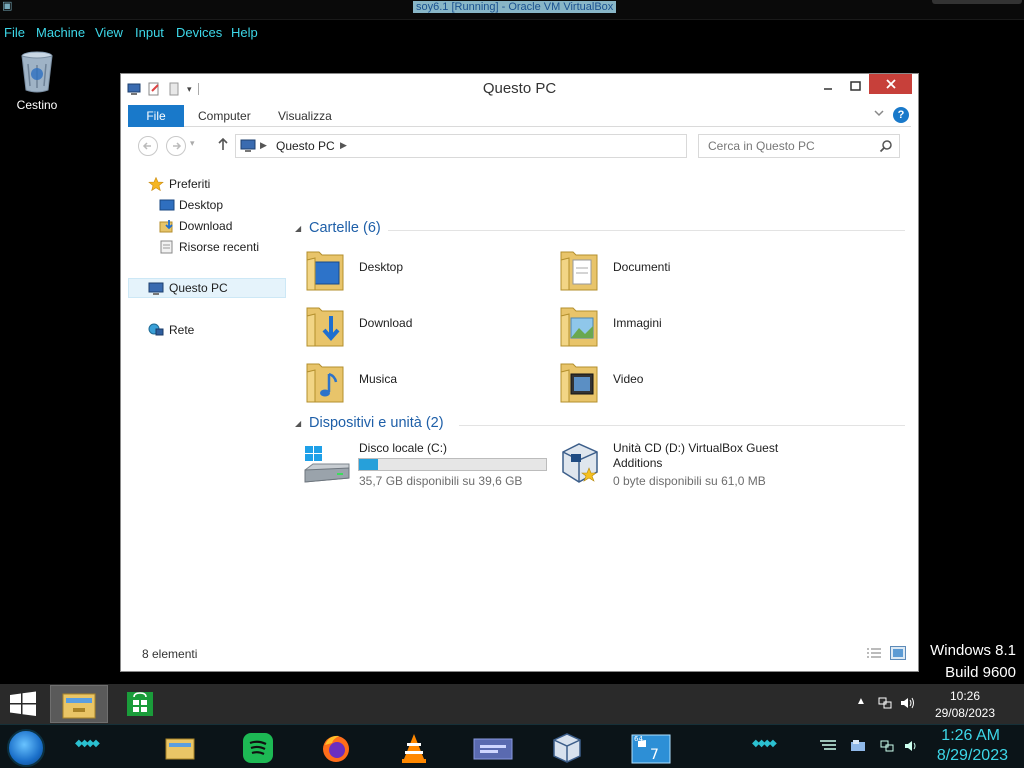  I want to click on folder-desktop-icon, so click(325, 269).